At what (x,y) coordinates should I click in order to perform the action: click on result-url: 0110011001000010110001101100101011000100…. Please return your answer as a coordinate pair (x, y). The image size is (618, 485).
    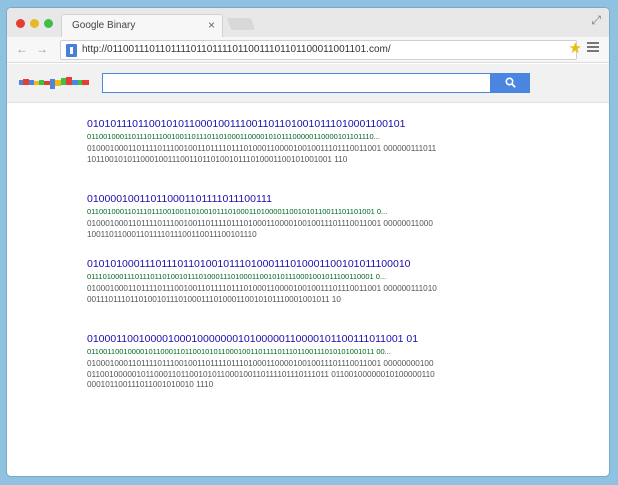
    Looking at the image, I should click on (239, 351).